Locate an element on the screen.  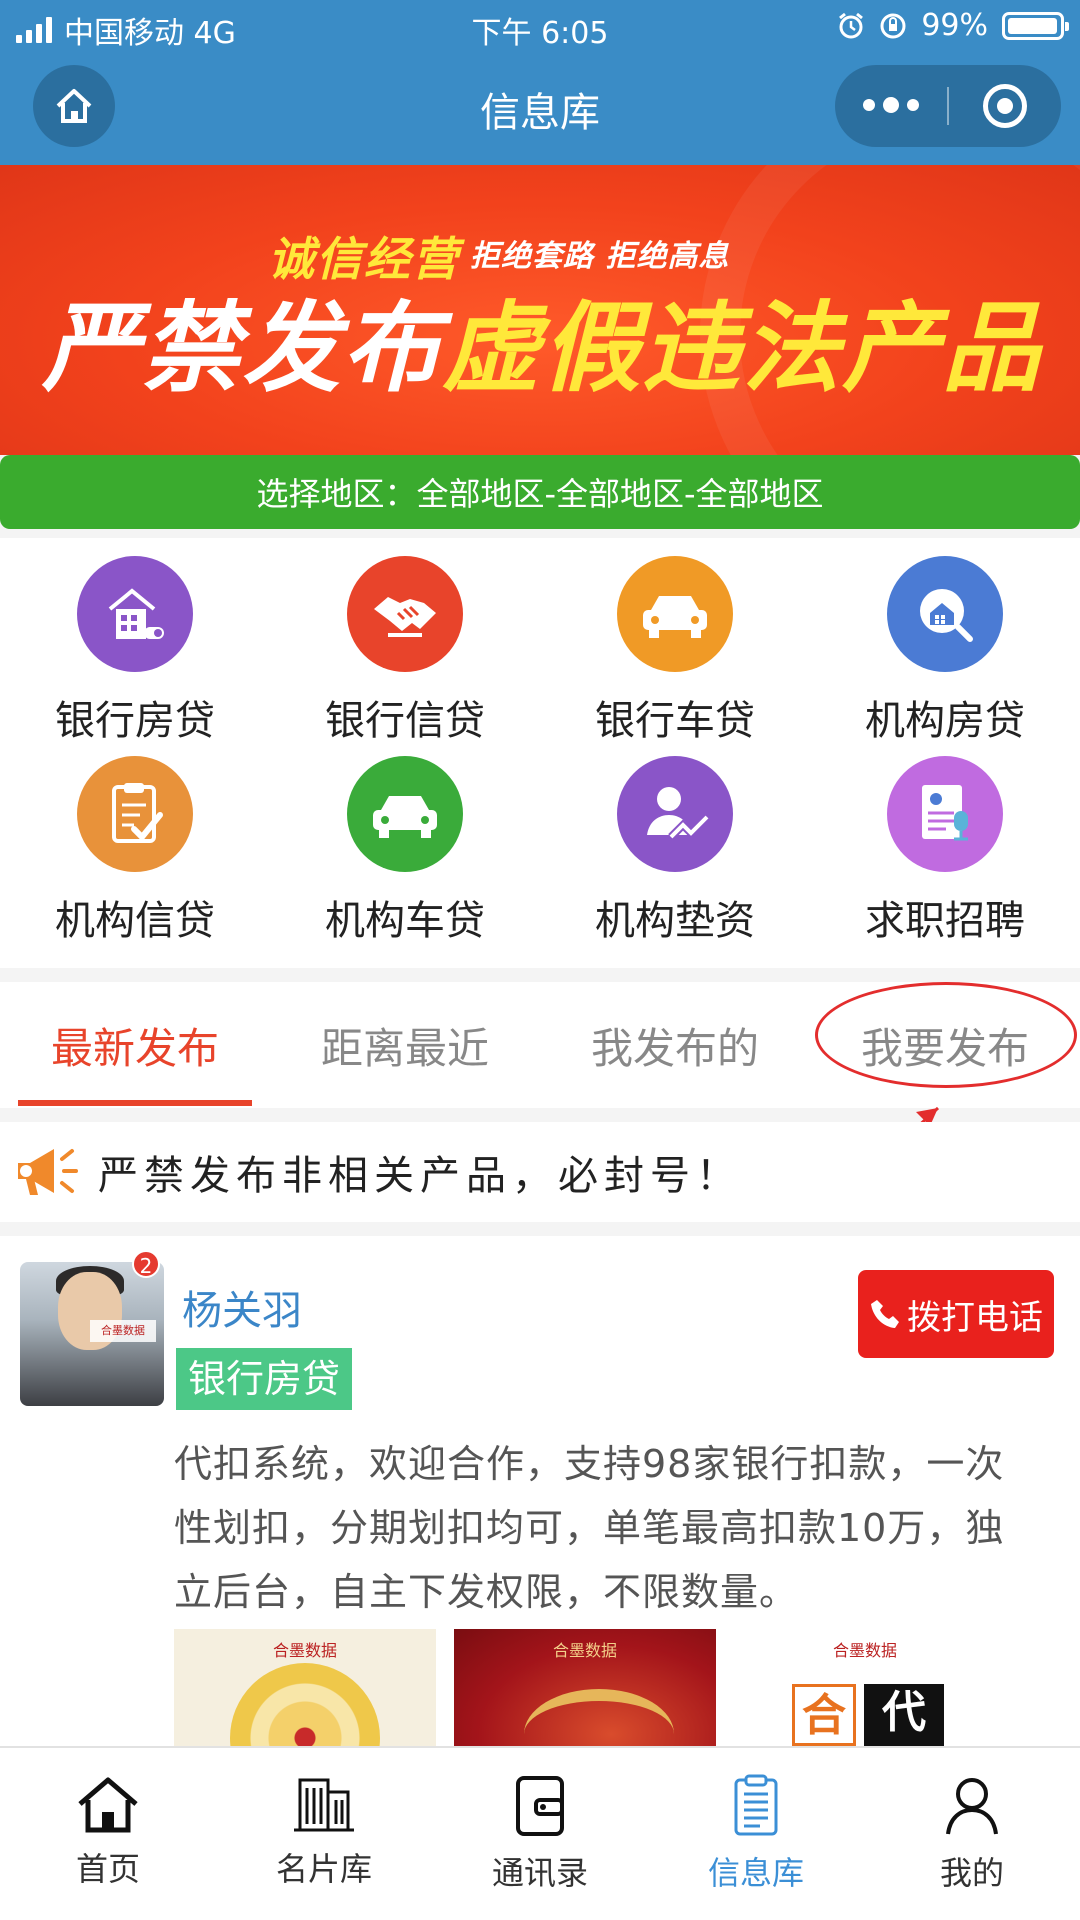
close-program-button is located at coordinates (1005, 106).